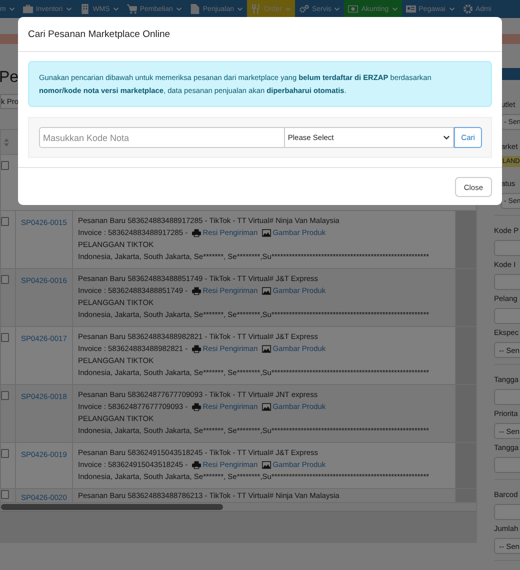  I want to click on utensils-icon, so click(256, 9).